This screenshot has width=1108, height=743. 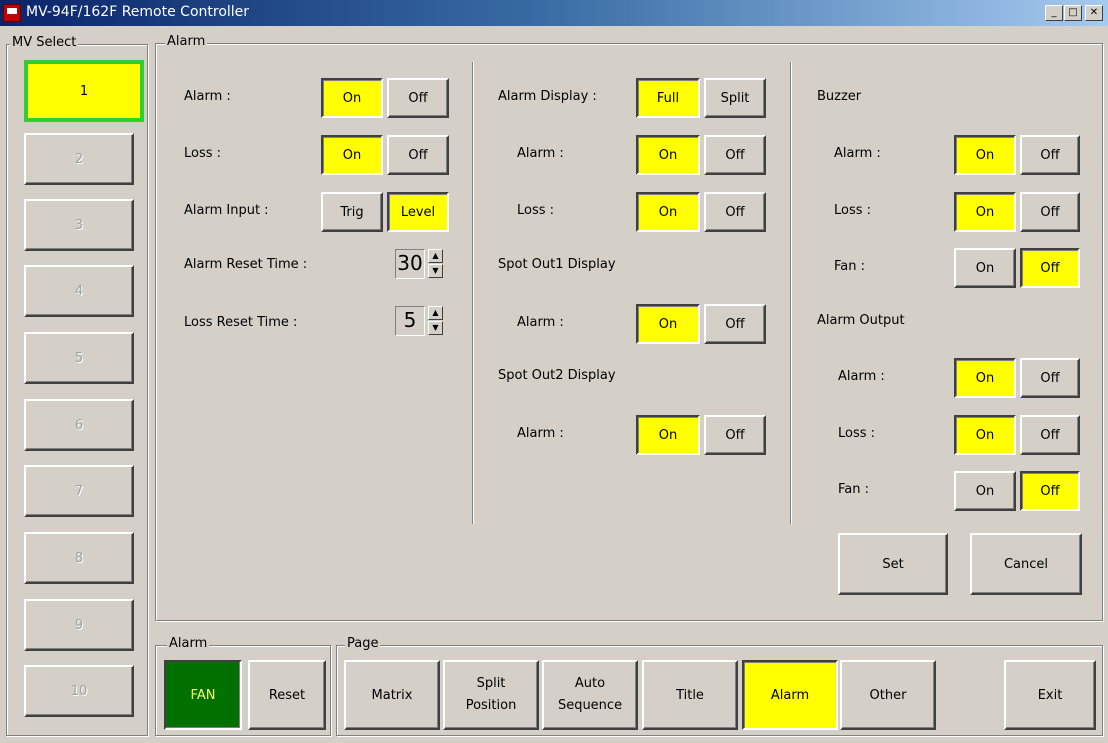 What do you see at coordinates (540, 433) in the screenshot?
I see `spot-out2-alarm-label: Alarm :` at bounding box center [540, 433].